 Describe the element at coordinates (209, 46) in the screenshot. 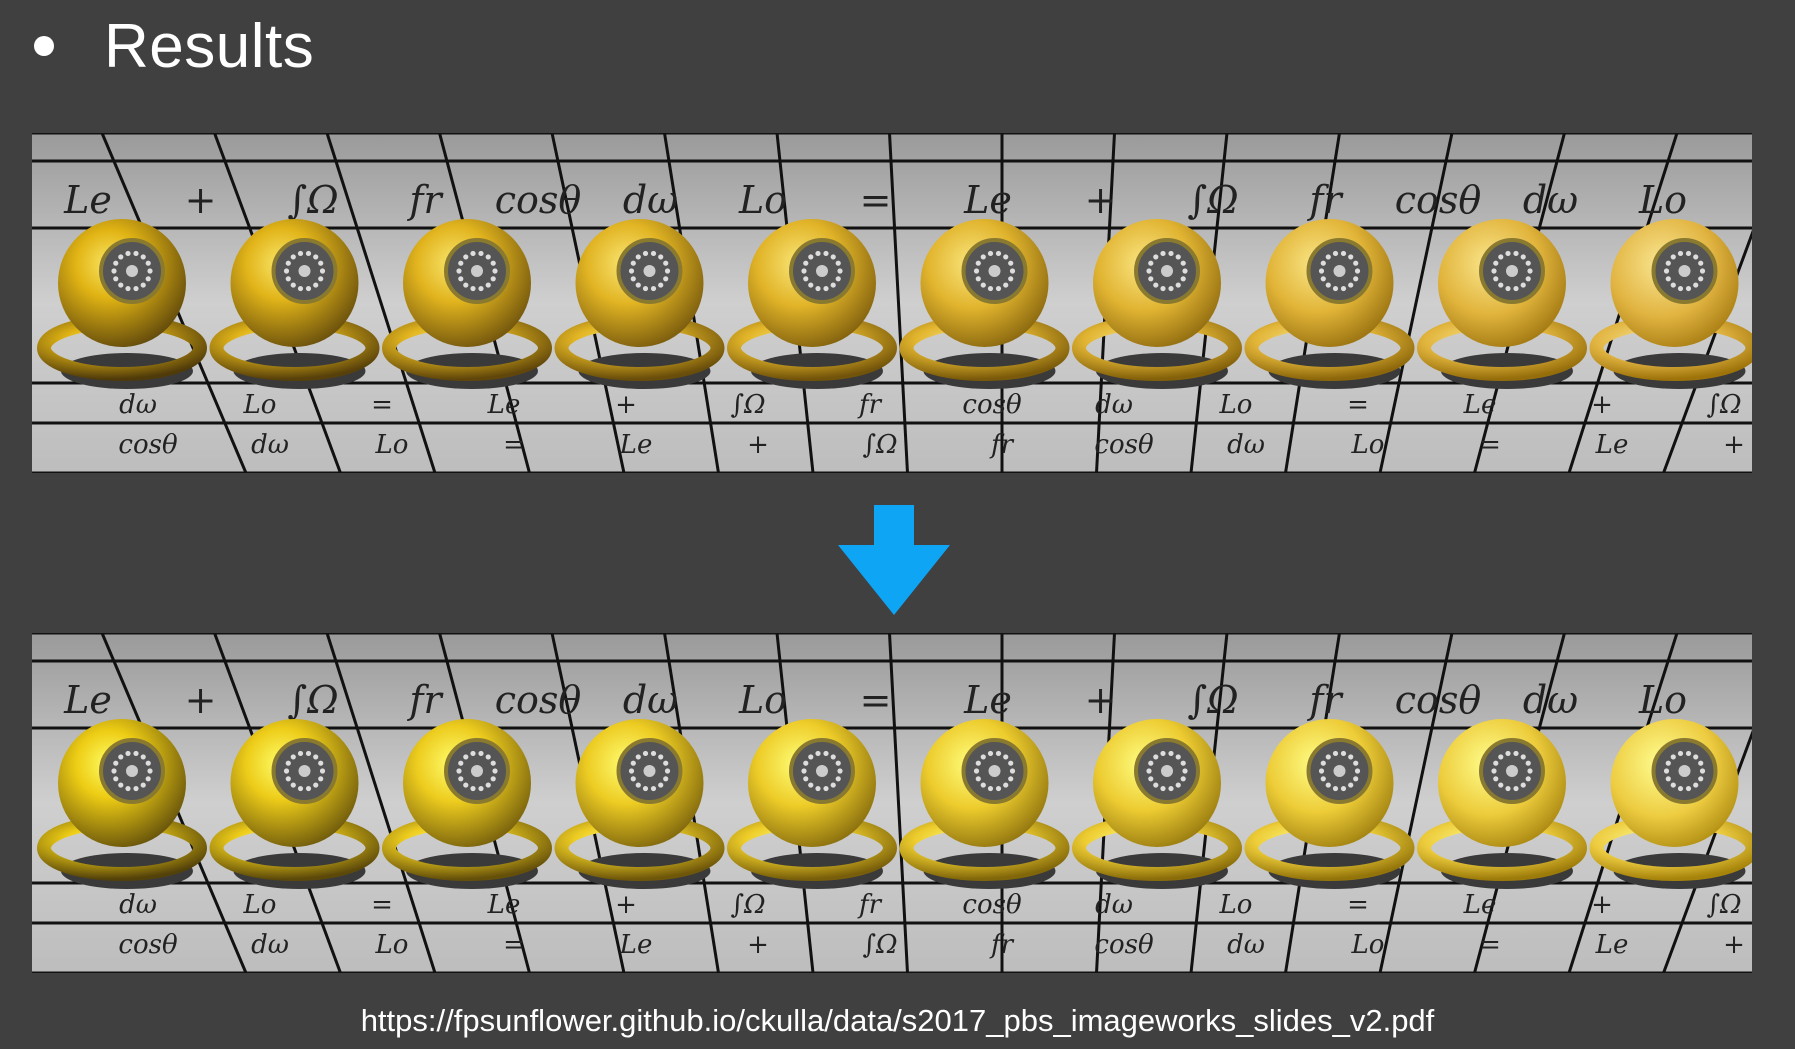

I see `slide-title: Results` at that location.